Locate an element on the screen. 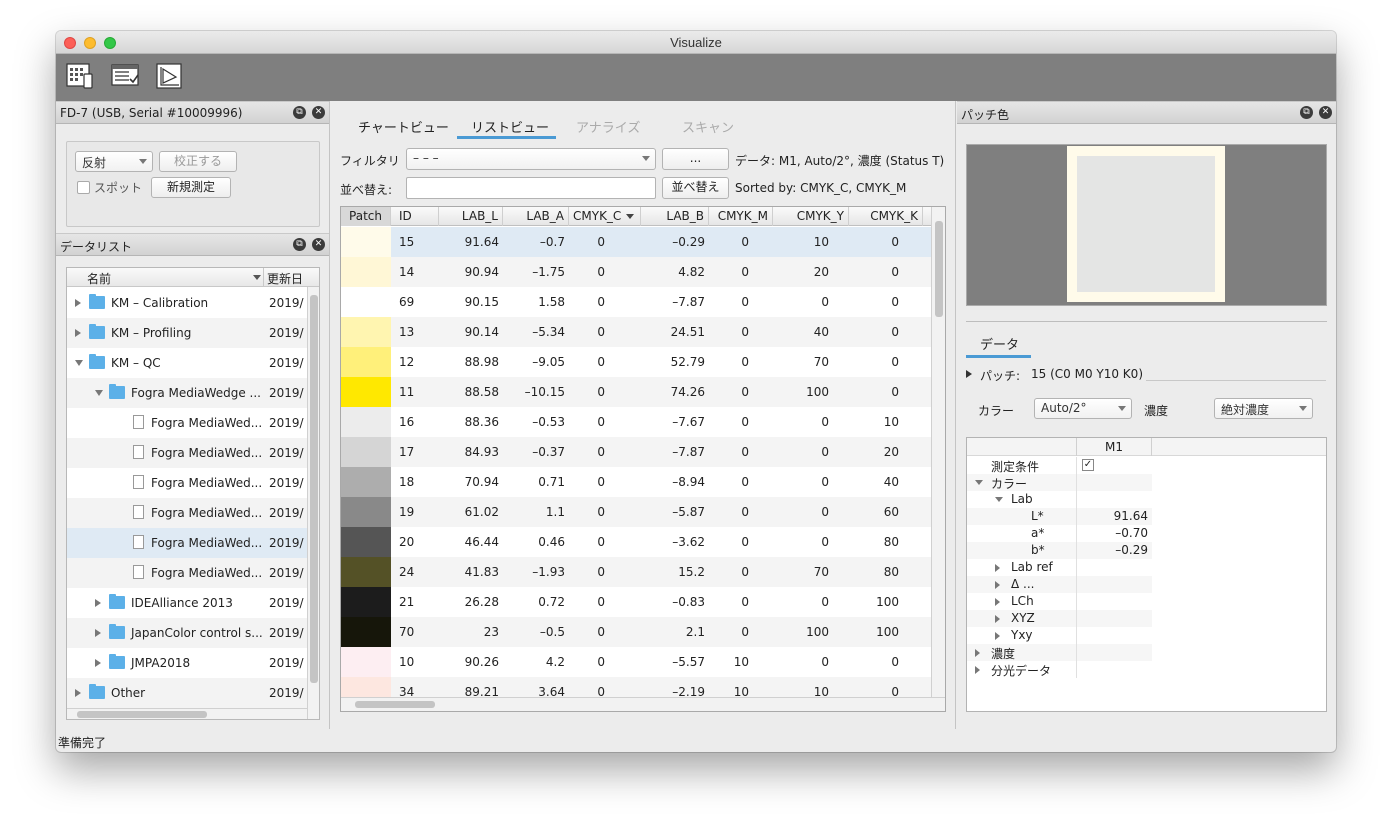 Image resolution: width=1392 pixels, height=832 pixels. right-splitter is located at coordinates (955, 415).